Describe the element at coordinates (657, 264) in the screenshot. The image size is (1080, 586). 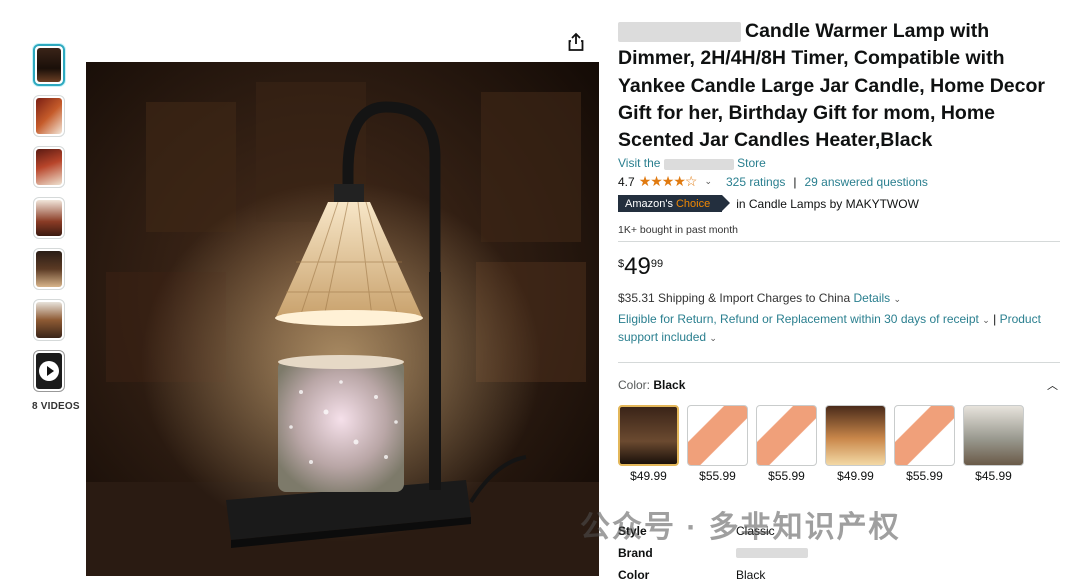
I see `price-fraction: 99` at that location.